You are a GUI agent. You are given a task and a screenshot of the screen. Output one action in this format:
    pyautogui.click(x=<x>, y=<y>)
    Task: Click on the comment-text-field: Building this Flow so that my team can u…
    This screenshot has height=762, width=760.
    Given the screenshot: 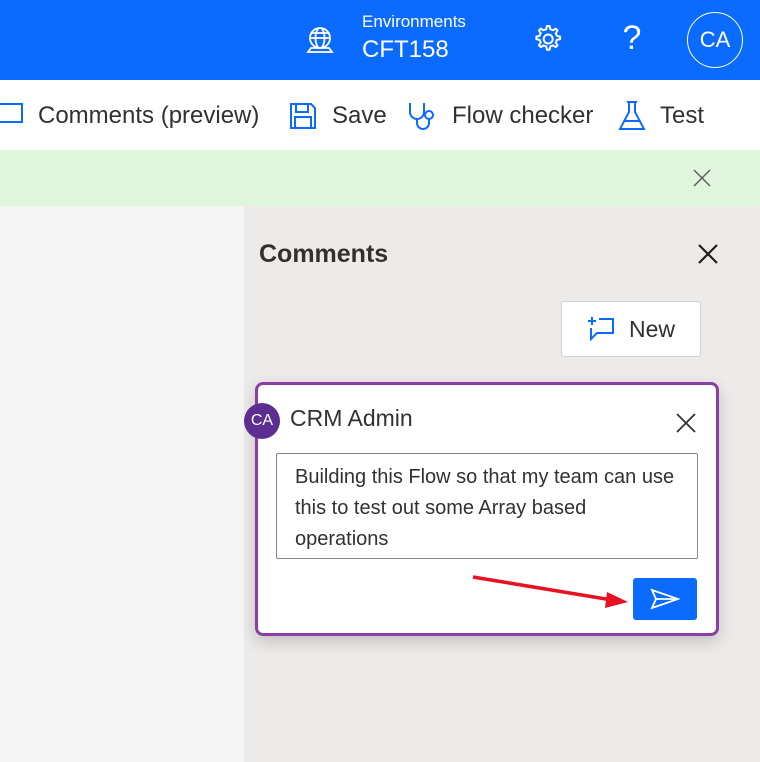 What is the action you would take?
    pyautogui.click(x=487, y=506)
    